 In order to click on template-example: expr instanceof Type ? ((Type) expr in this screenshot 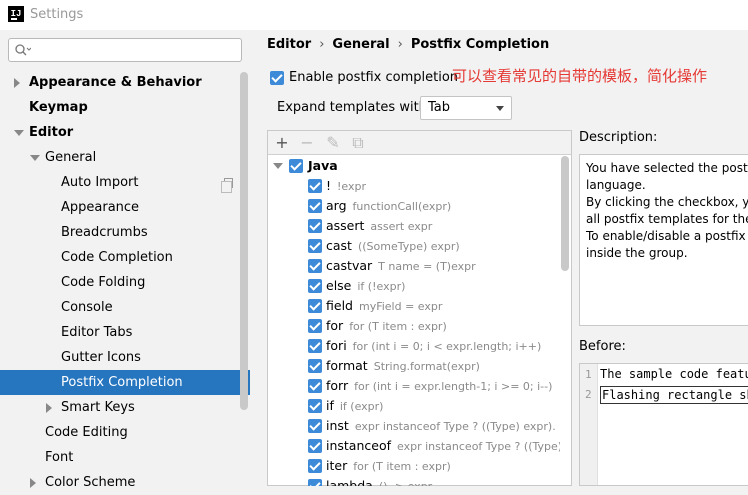, I will do `click(478, 446)`.